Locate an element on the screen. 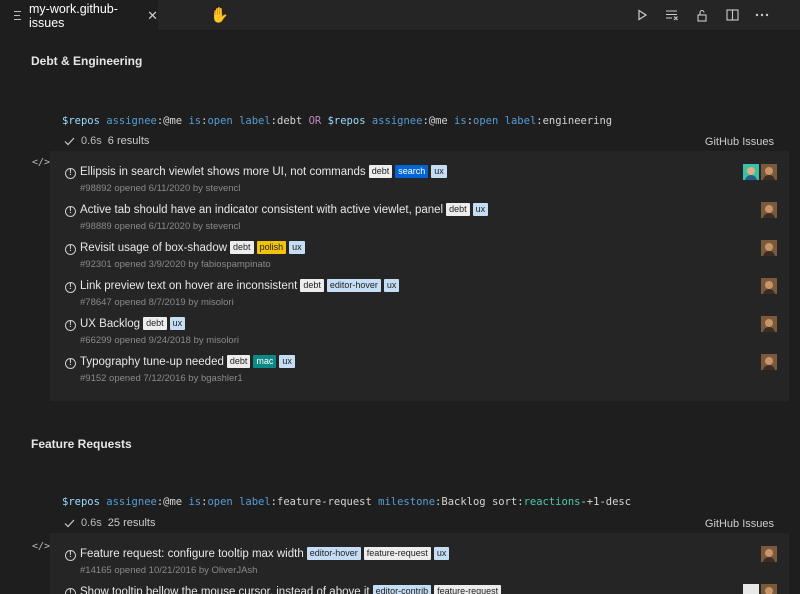 This screenshot has height=594, width=800. query-token: :engineering is located at coordinates (574, 121).